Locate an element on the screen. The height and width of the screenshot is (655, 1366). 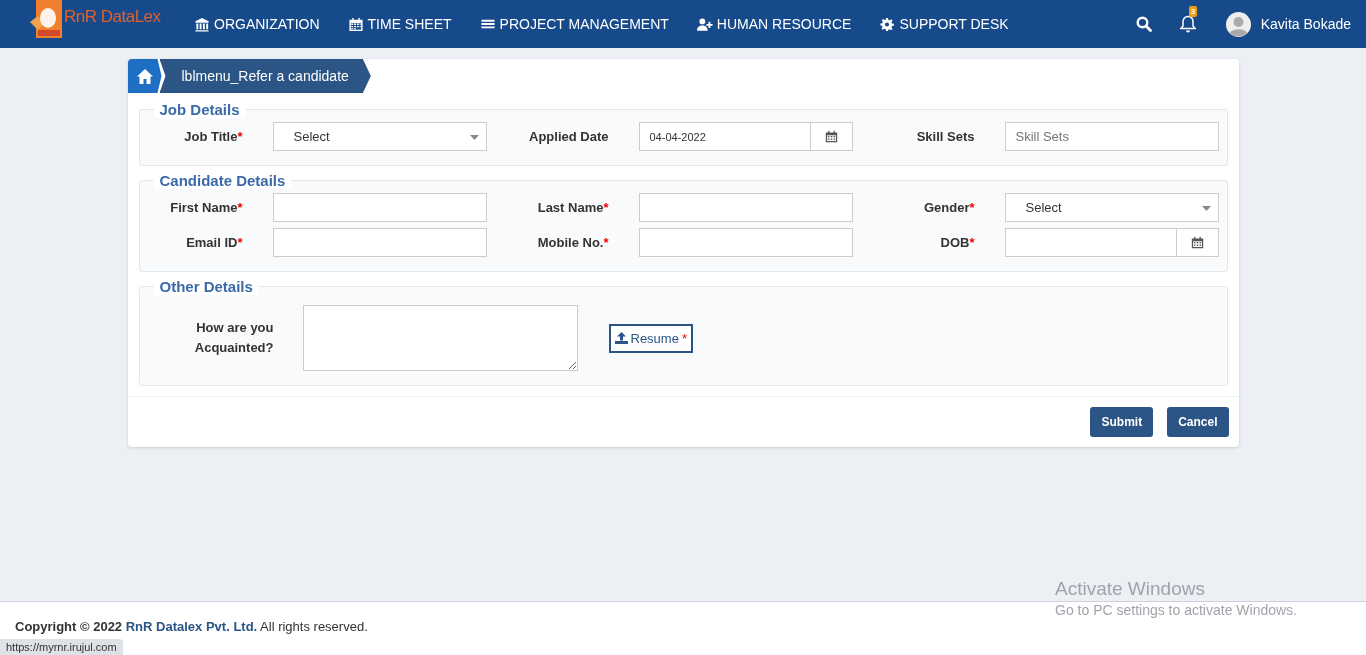
nav-link: HUMAN RESOURCE is located at coordinates (774, 24).